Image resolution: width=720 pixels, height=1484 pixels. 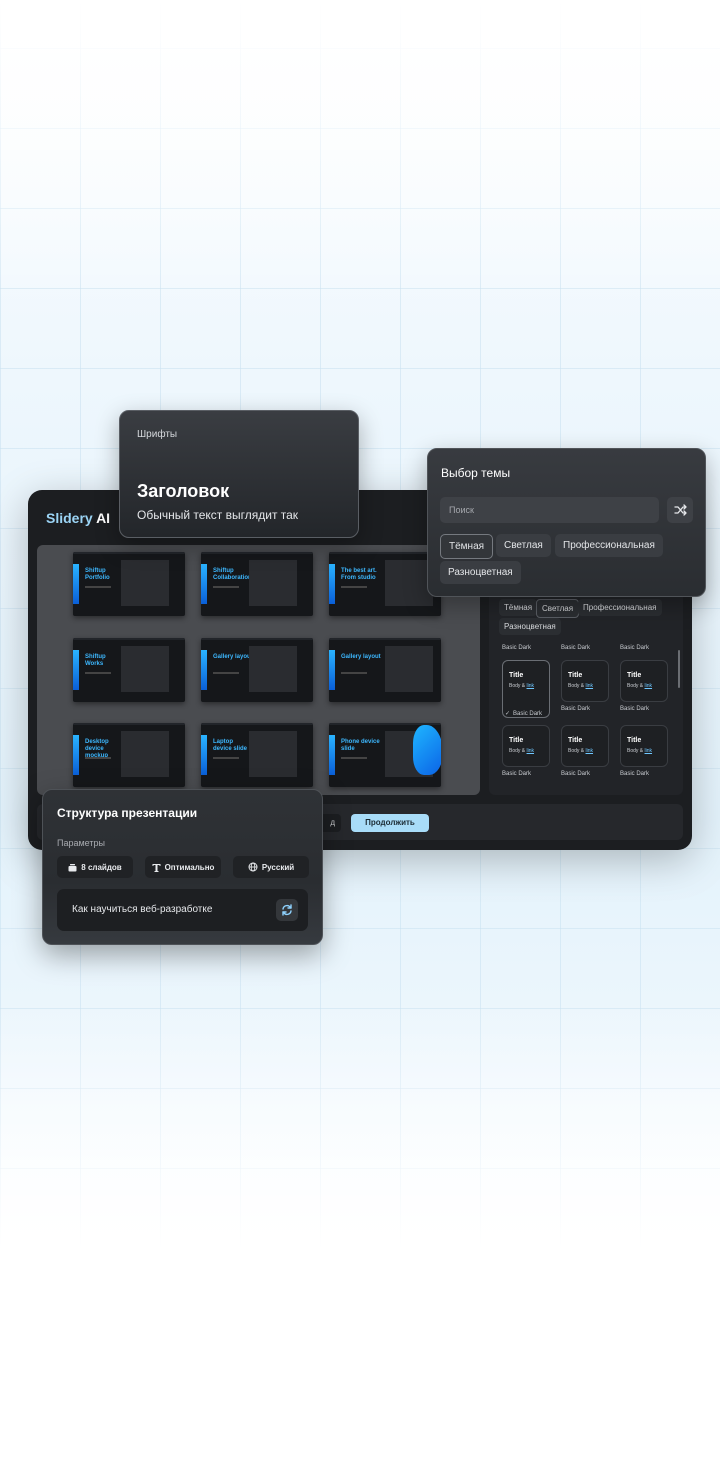 I want to click on shuffle-button, so click(x=680, y=510).